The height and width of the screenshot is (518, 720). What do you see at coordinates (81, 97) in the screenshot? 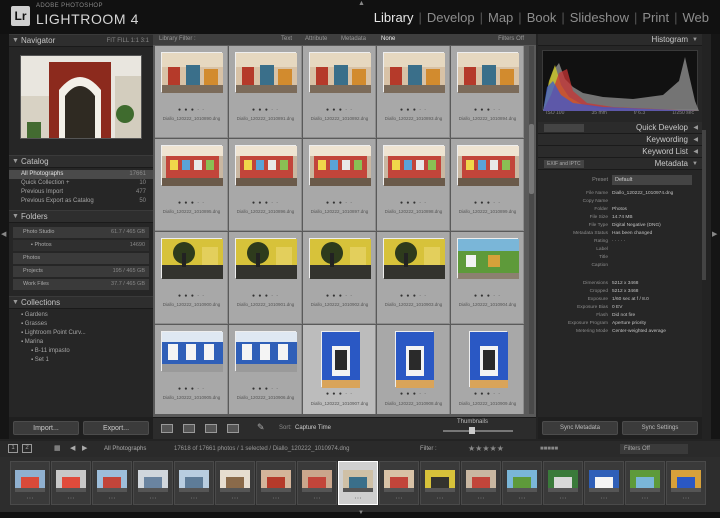
I see `navigator-preview` at bounding box center [81, 97].